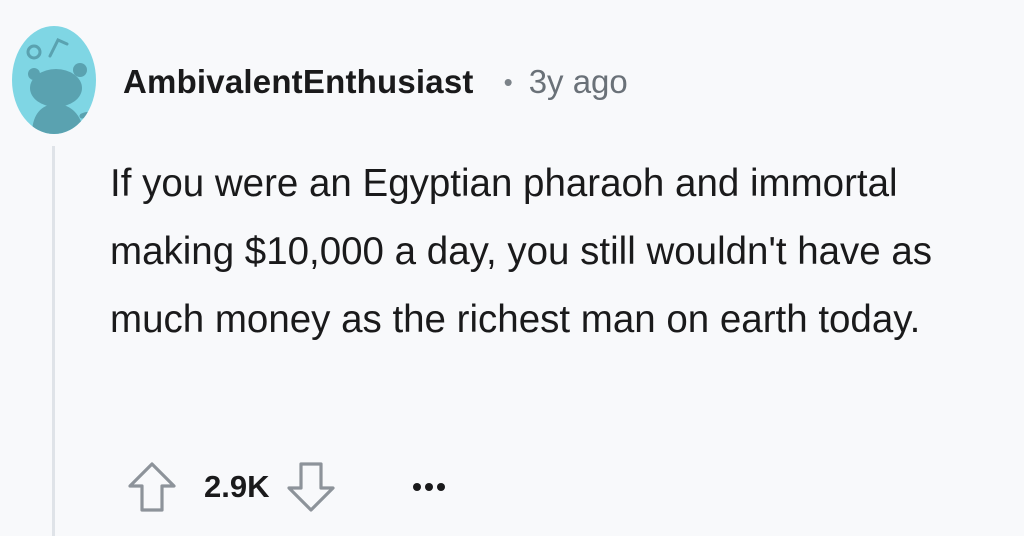 This screenshot has height=536, width=1024. I want to click on upvote-button, so click(152, 487).